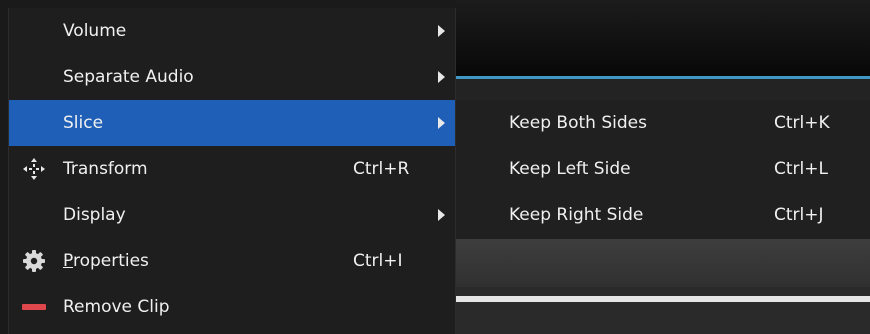 This screenshot has height=334, width=870. I want to click on move-arrows-icon, so click(34, 169).